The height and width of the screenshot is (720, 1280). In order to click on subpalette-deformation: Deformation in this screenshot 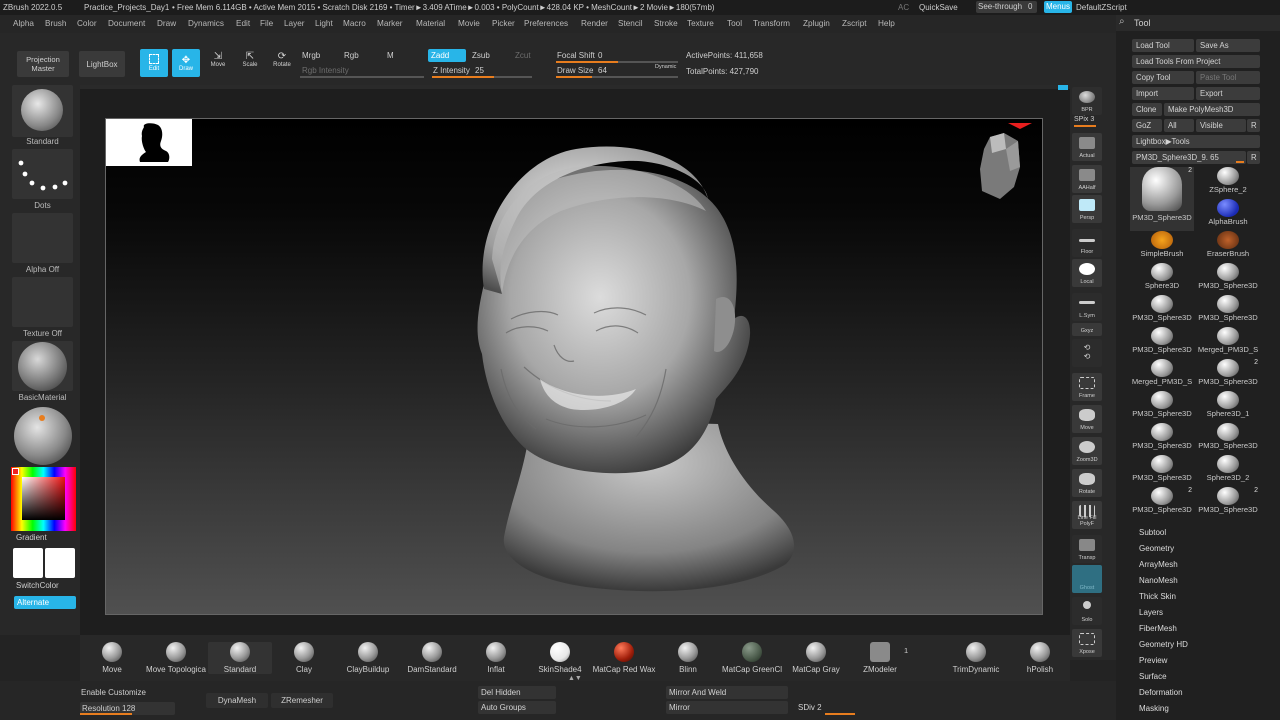, I will do `click(1161, 692)`.